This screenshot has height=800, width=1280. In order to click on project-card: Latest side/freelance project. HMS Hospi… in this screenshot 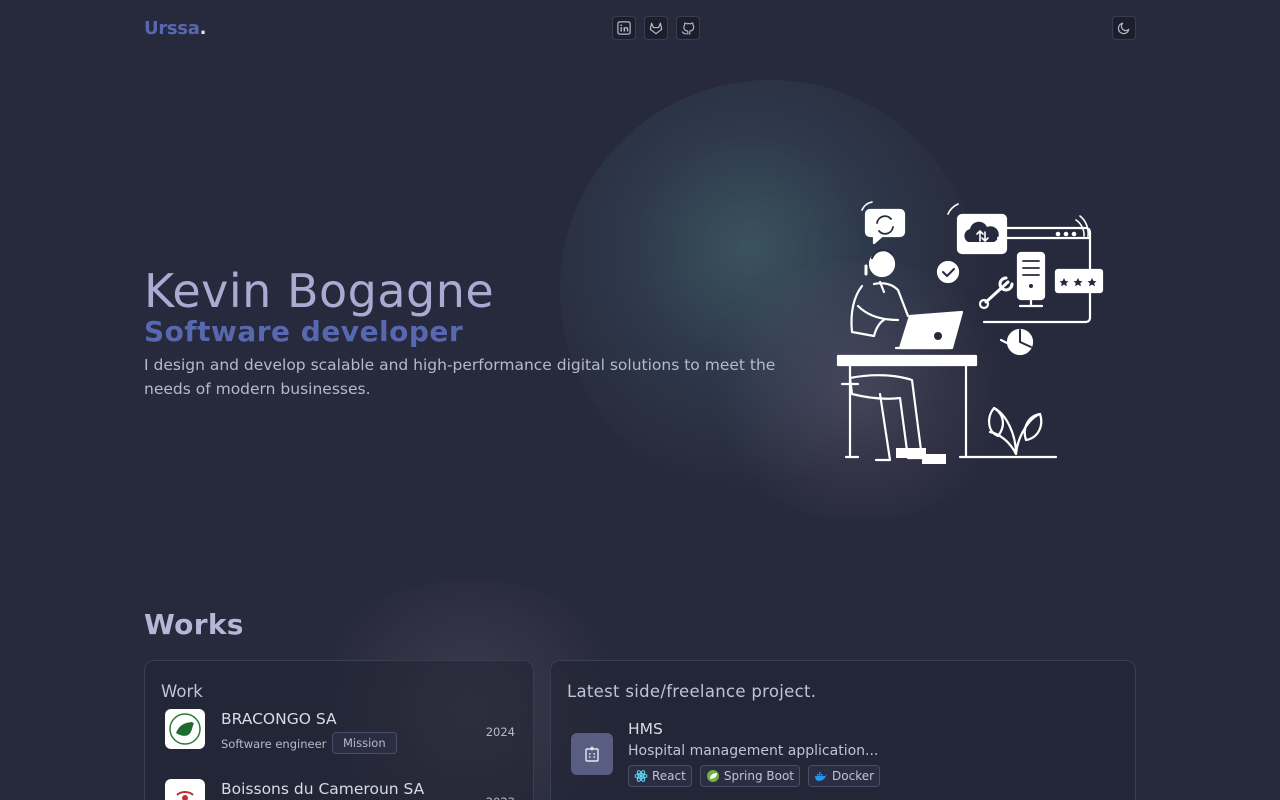, I will do `click(843, 730)`.